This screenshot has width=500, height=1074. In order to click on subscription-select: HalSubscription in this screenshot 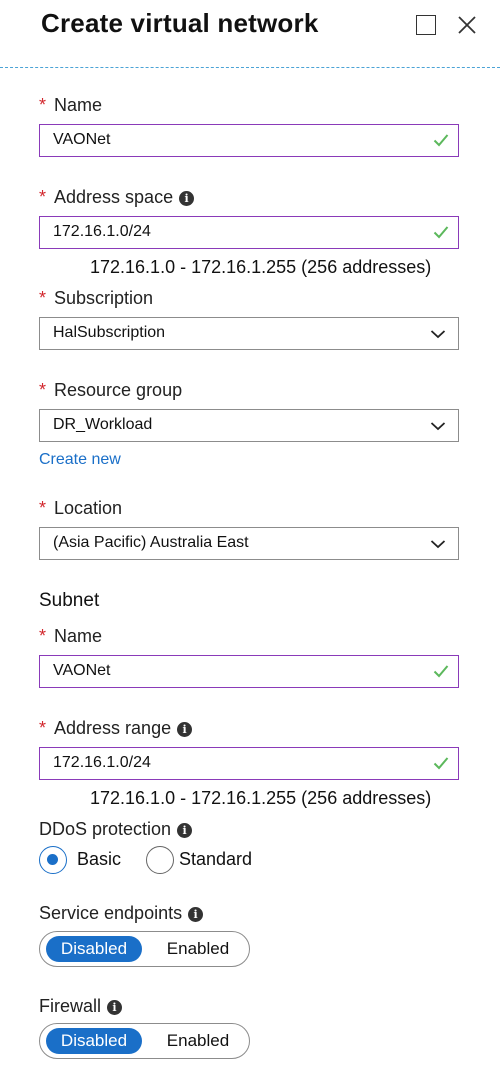, I will do `click(249, 333)`.